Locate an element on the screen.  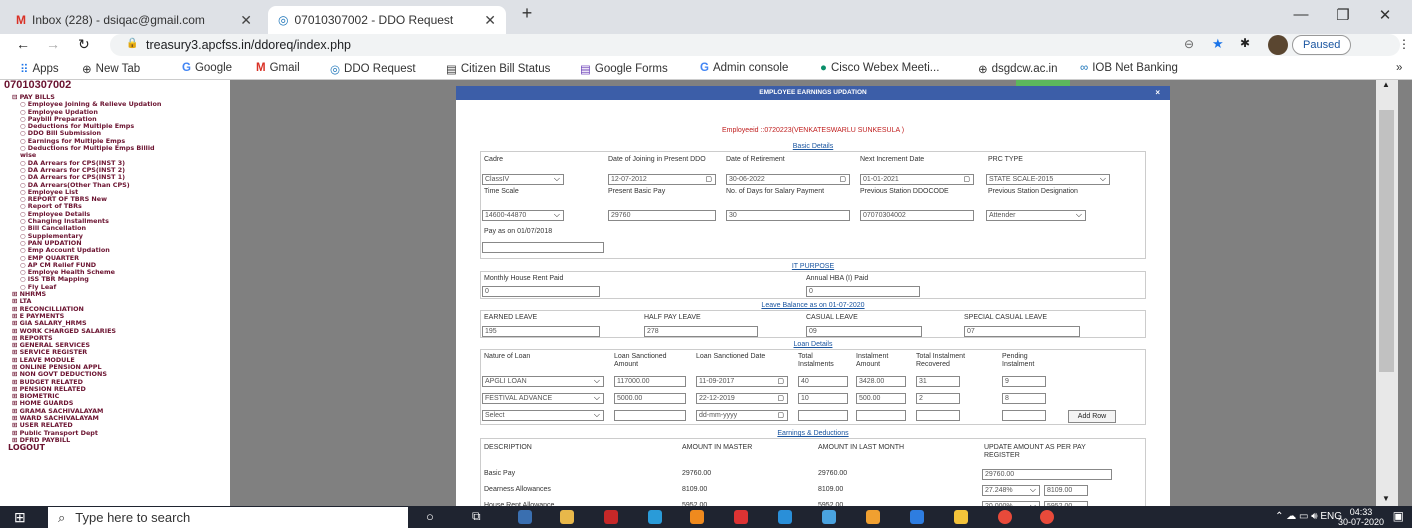
prev-ddo-input: 07070304002 is located at coordinates (917, 215).